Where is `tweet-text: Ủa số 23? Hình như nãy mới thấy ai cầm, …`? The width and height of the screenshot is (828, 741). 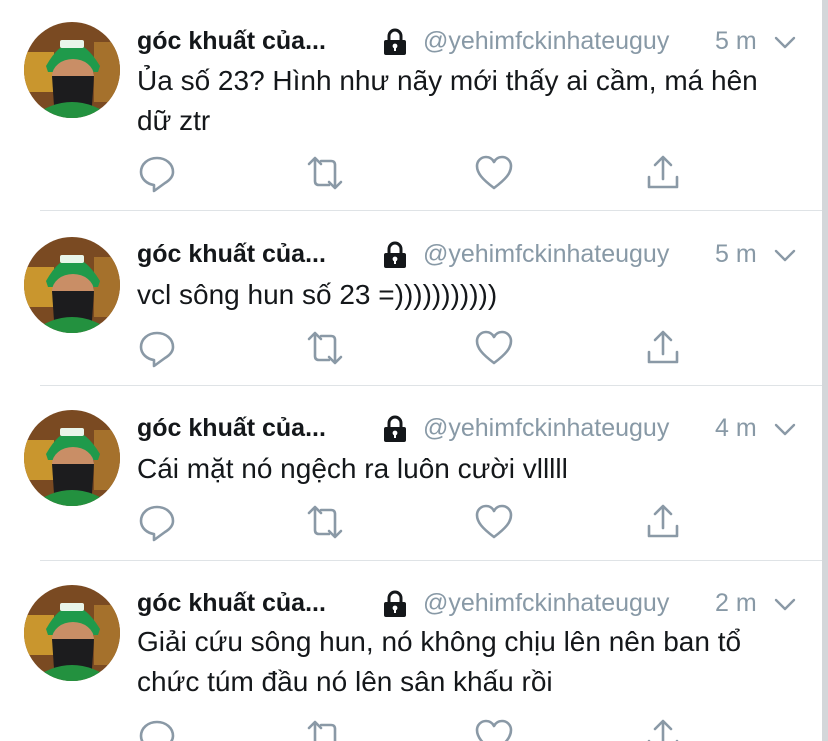 tweet-text: Ủa số 23? Hình như nãy mới thấy ai cầm, … is located at coordinates (447, 100).